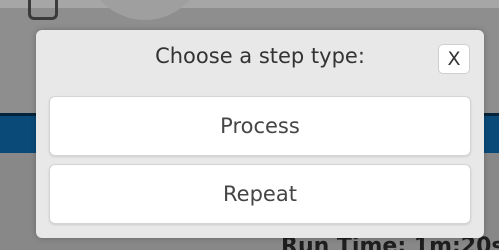 The width and height of the screenshot is (499, 250). I want to click on close-button: X, so click(454, 59).